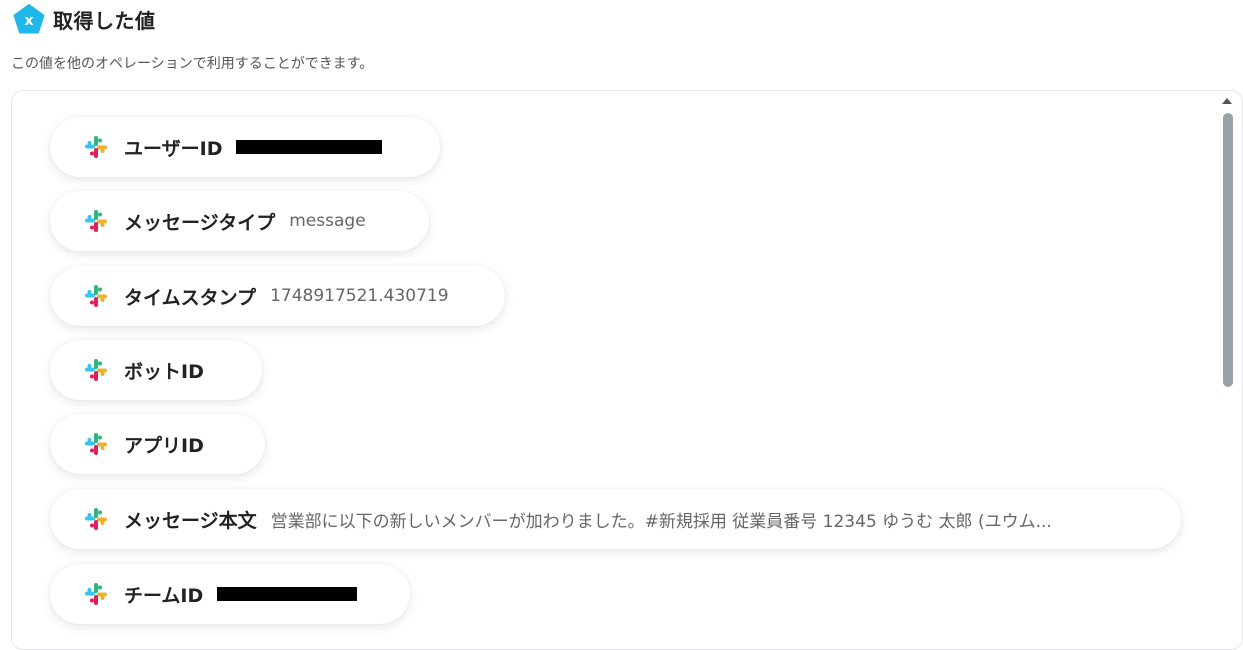  What do you see at coordinates (190, 297) in the screenshot?
I see `value-label: タイムスタンプ` at bounding box center [190, 297].